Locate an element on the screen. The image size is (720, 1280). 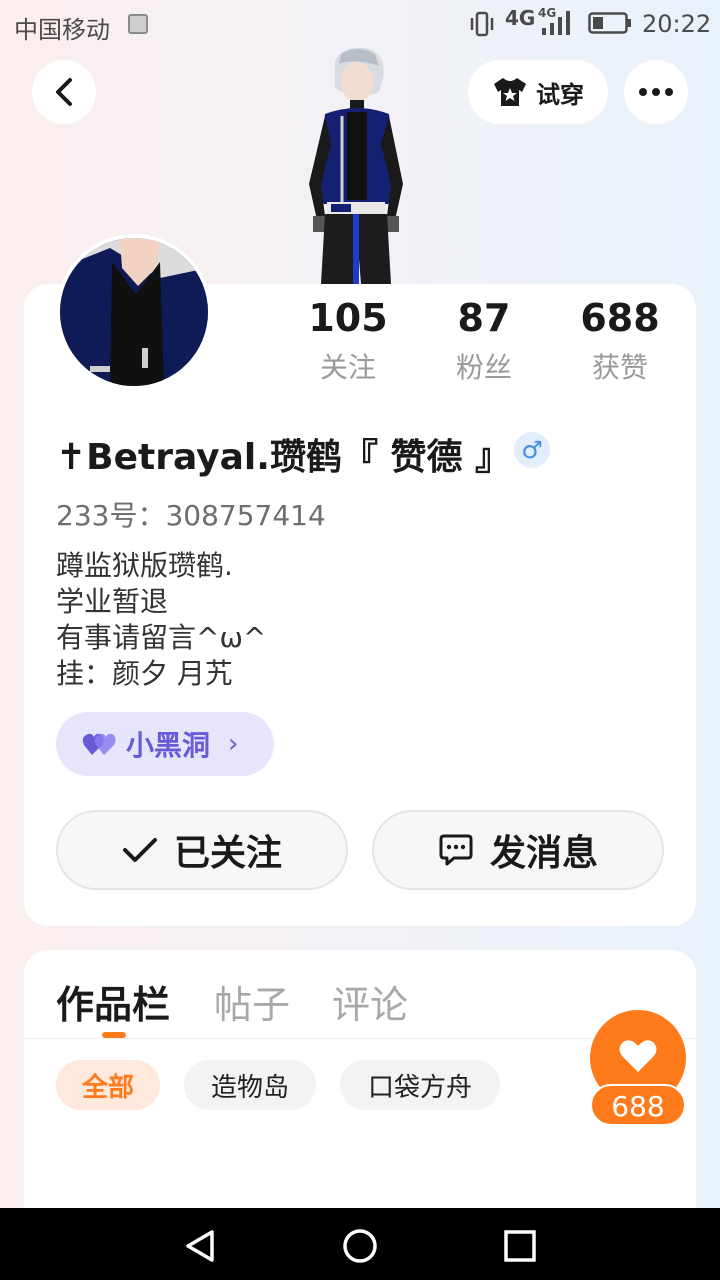
double-heart-icon is located at coordinates (99, 744).